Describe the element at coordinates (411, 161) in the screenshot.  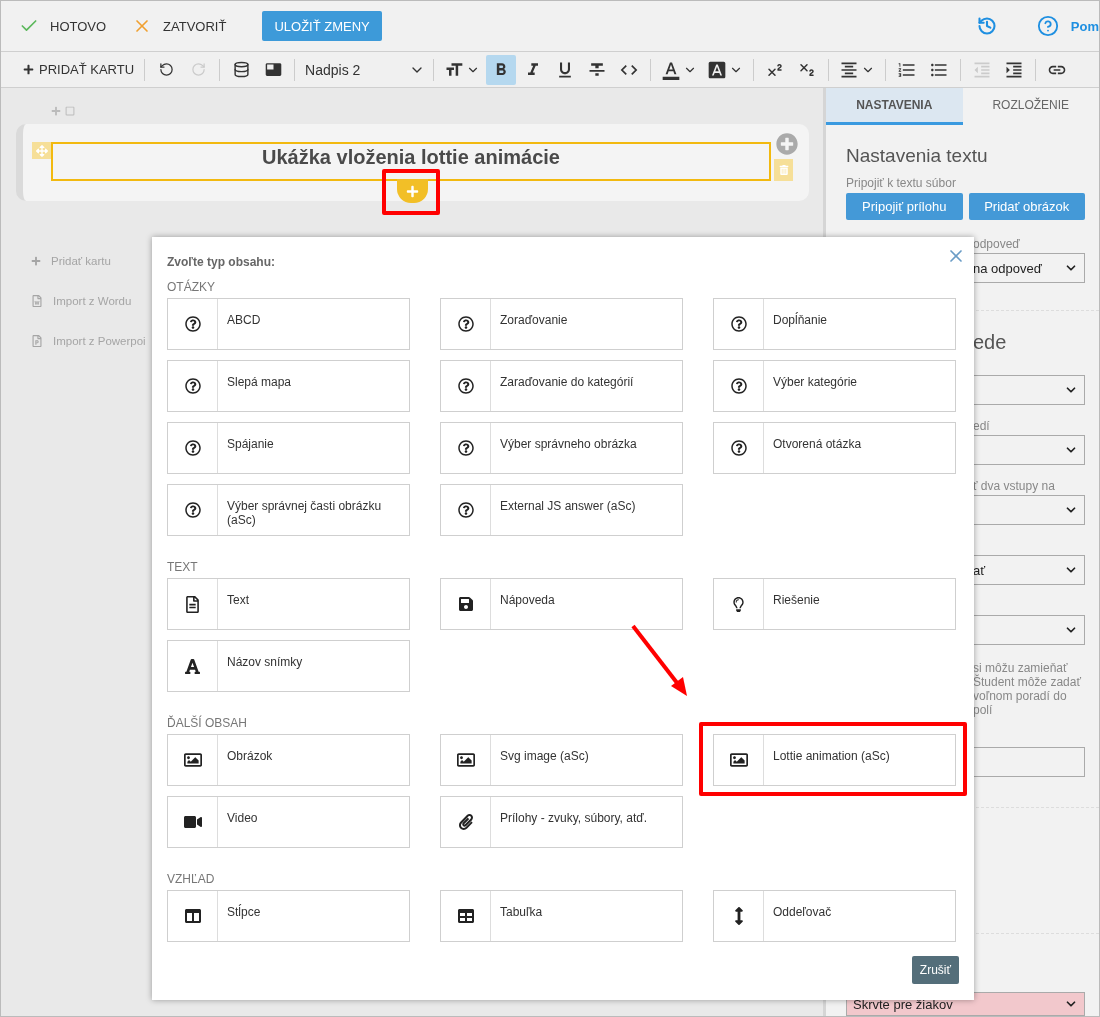
I see `card-title: Ukážka vloženia lottie animácie` at that location.